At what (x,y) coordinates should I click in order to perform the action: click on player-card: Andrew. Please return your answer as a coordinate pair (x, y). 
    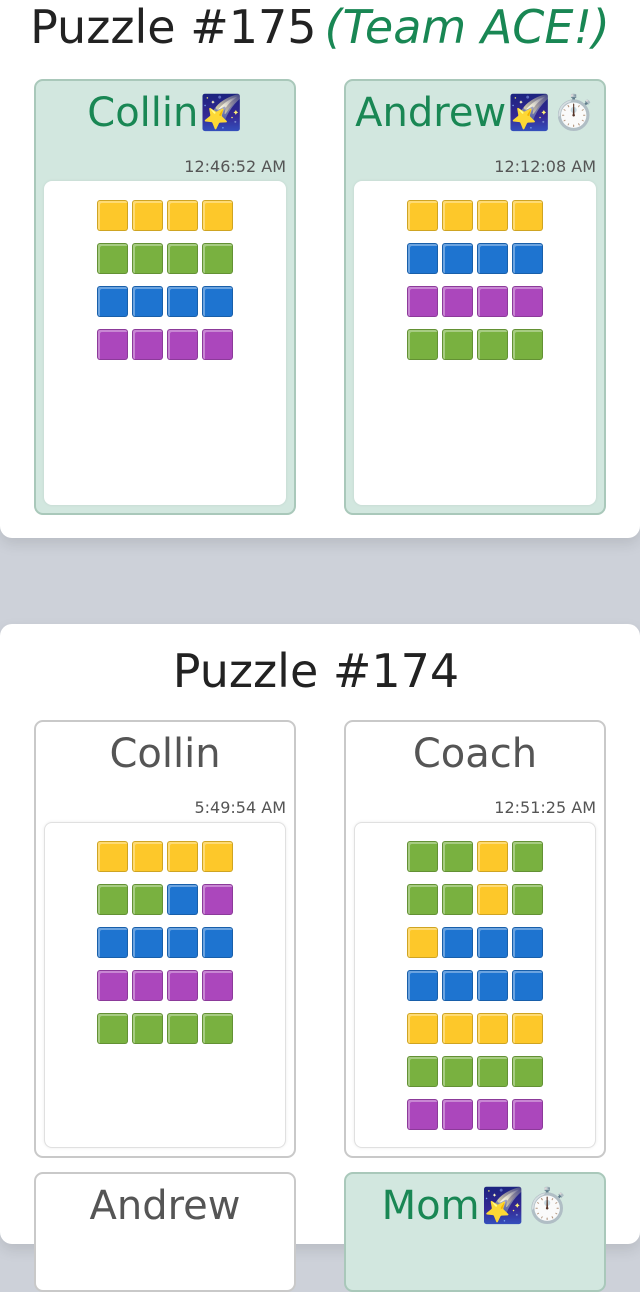
    Looking at the image, I should click on (165, 1232).